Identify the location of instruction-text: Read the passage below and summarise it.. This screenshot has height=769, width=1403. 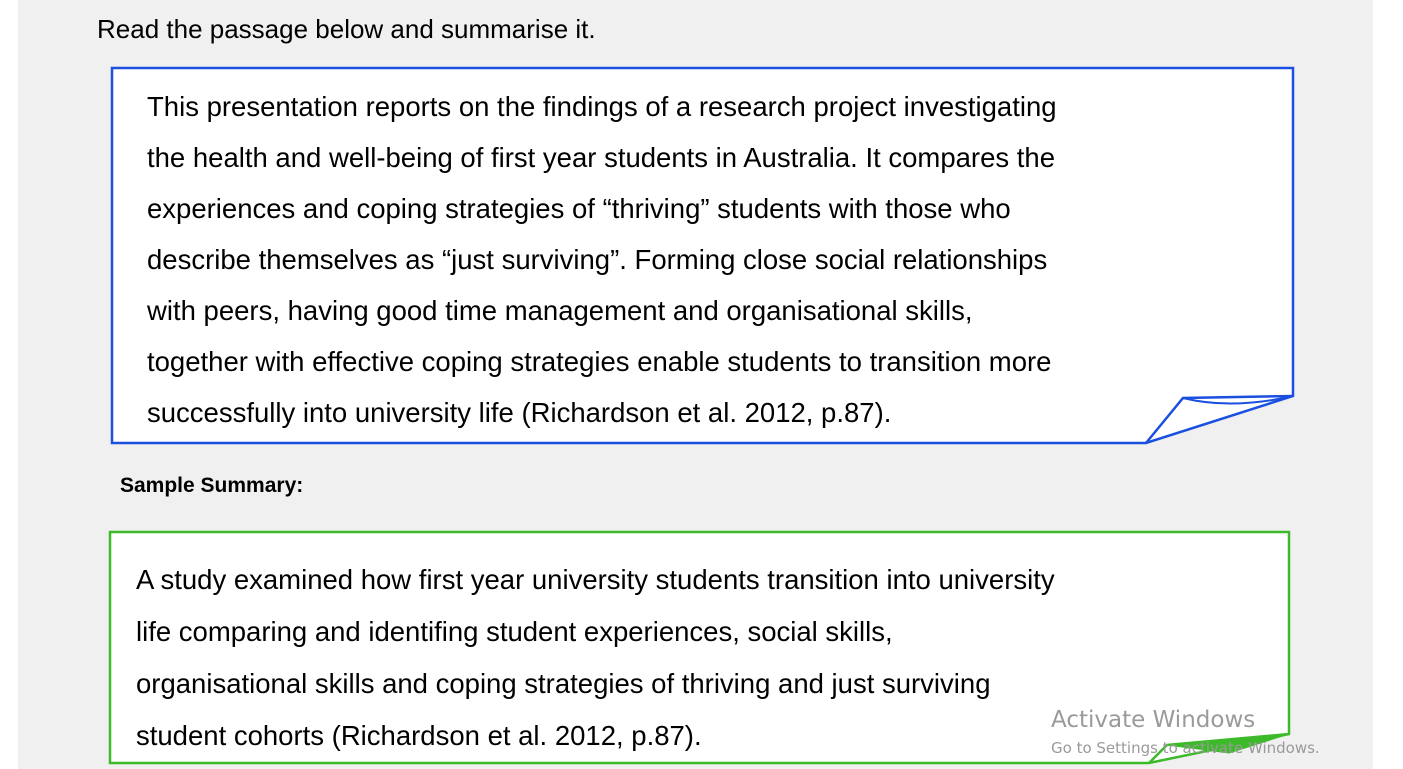
(346, 29).